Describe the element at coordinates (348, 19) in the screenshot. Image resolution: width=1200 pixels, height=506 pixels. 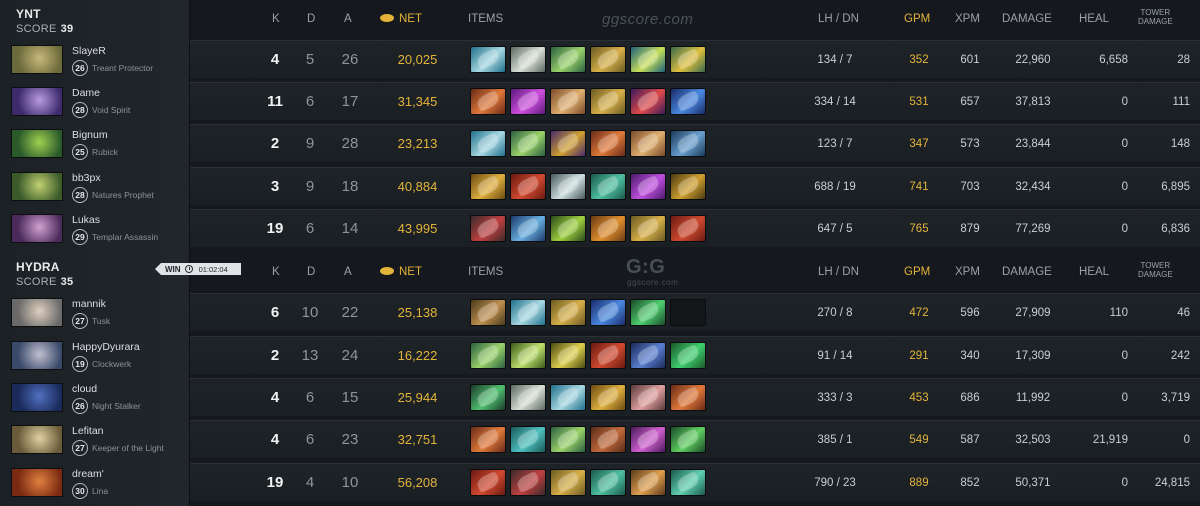
I see `col-a: A` at that location.